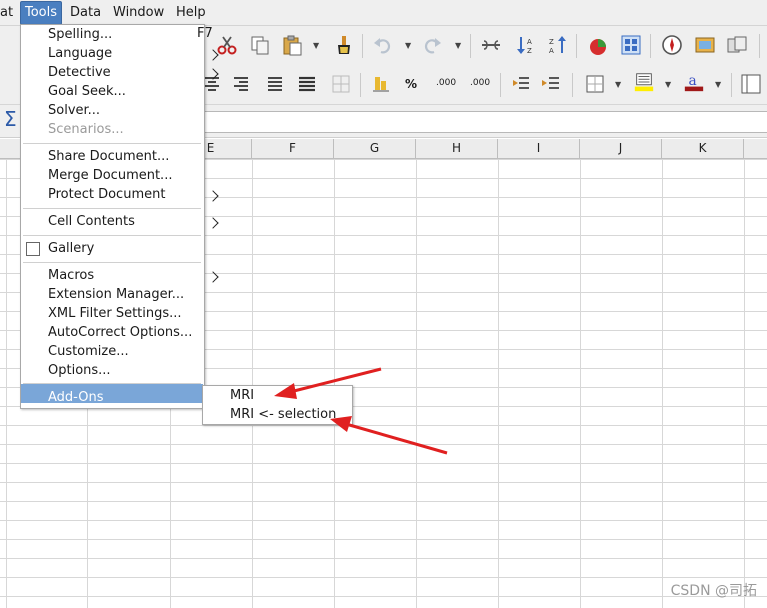  Describe the element at coordinates (361, 411) in the screenshot. I see `annotation-arrows` at that location.